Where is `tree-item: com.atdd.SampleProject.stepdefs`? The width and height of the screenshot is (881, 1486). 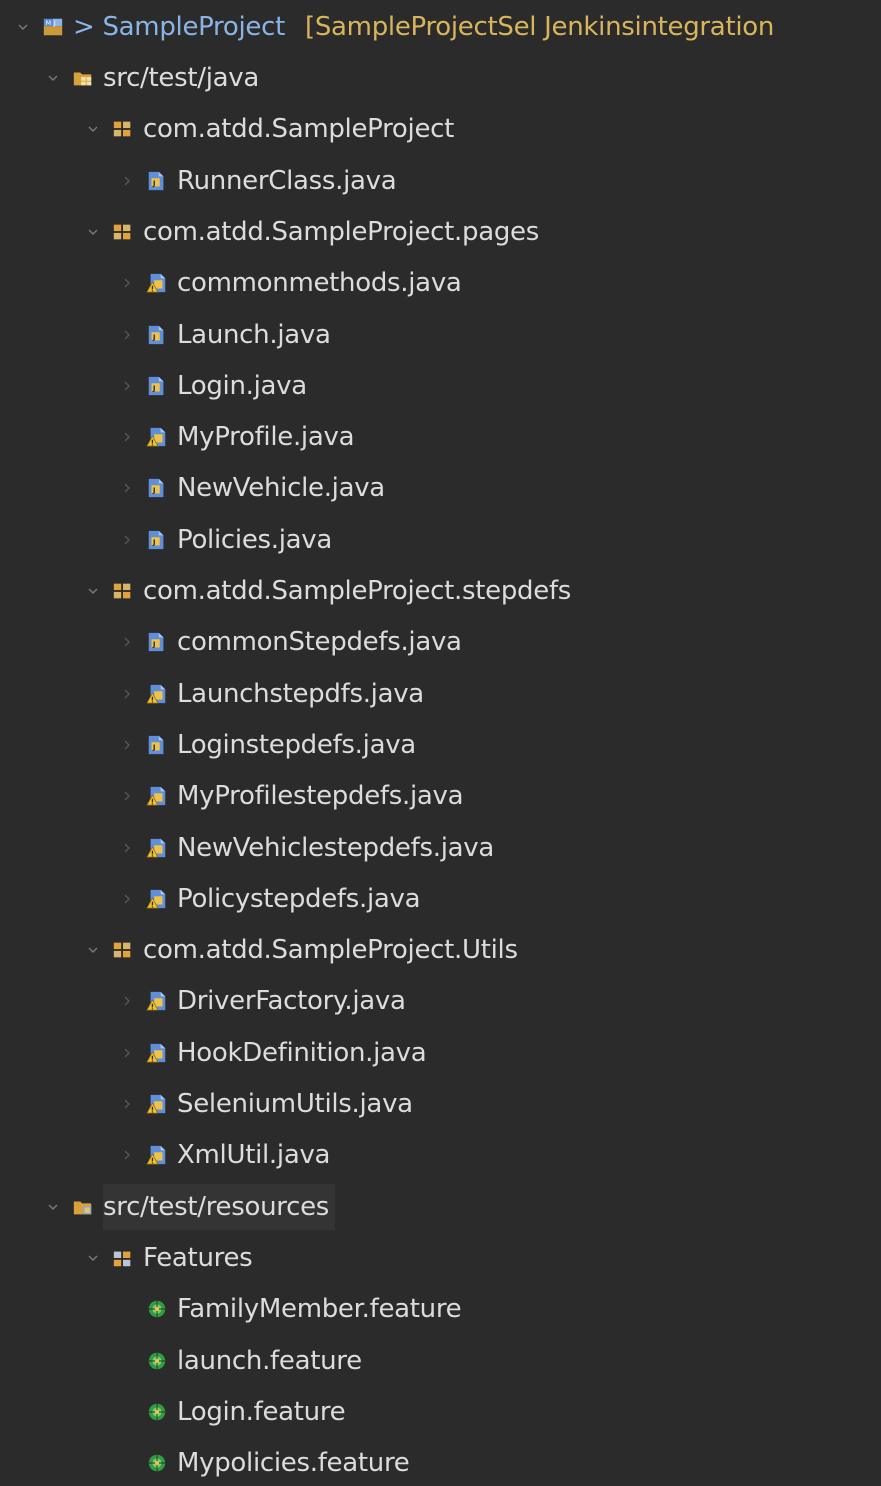
tree-item: com.atdd.SampleProject.stepdefs is located at coordinates (440, 591).